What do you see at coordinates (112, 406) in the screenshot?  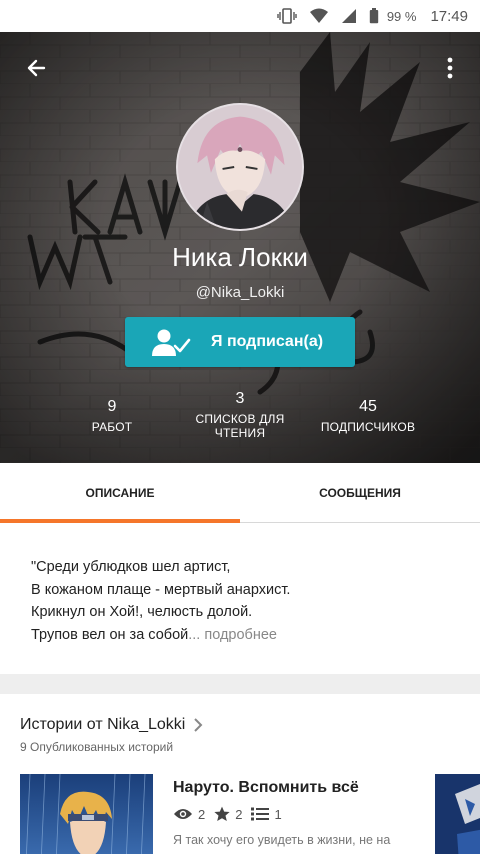 I see `stat-works-value: 9` at bounding box center [112, 406].